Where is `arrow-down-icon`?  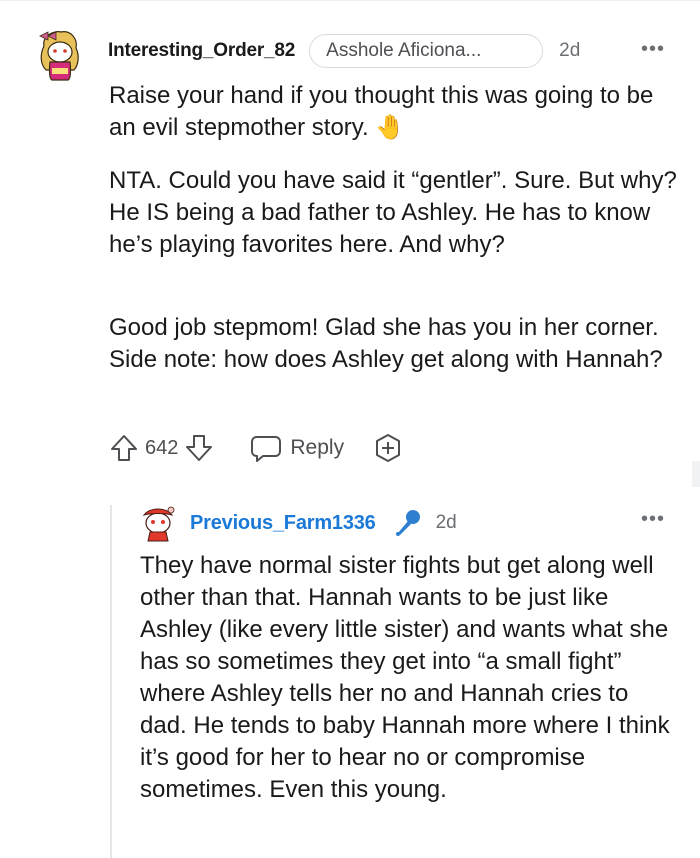 arrow-down-icon is located at coordinates (199, 448).